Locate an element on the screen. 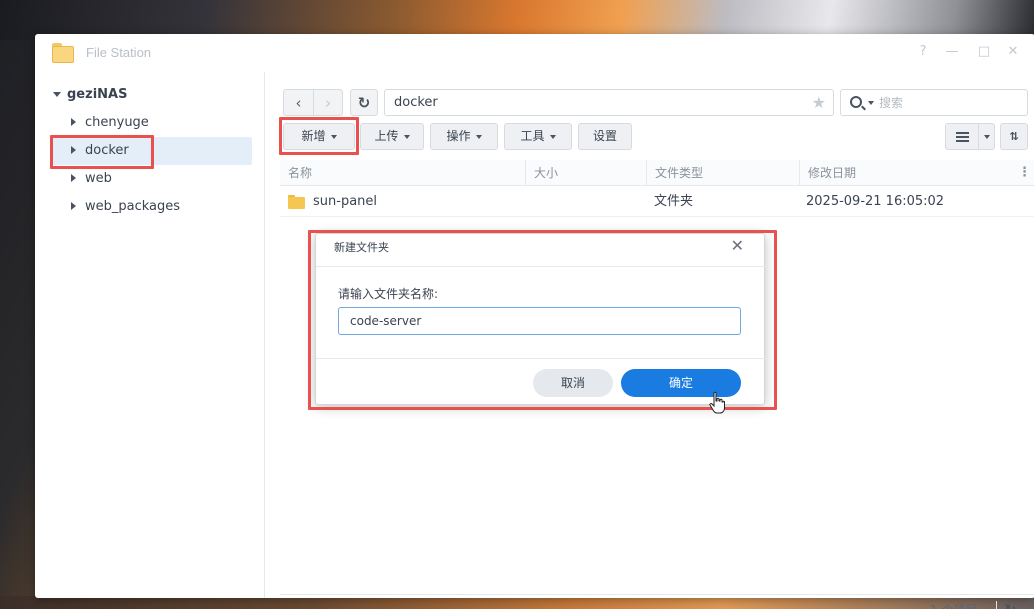  list-view-icon is located at coordinates (962, 136).